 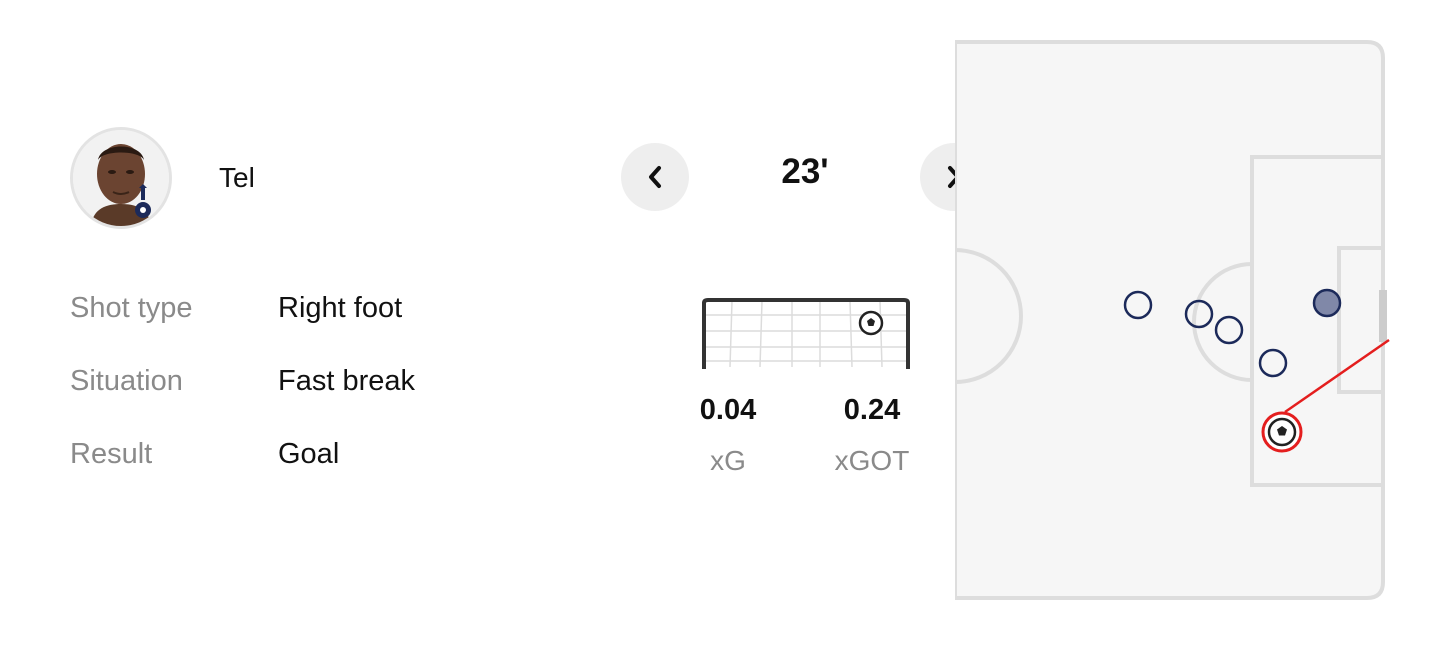 I want to click on detail-label: Situation, so click(x=126, y=381).